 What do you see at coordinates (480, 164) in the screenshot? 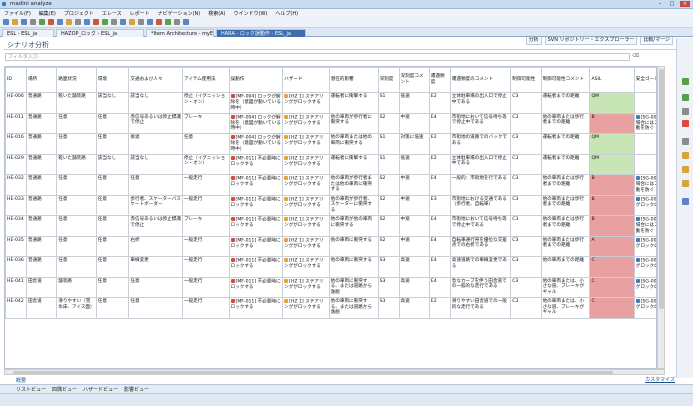
I see `table-cell: 立体駐車場の出入口で停止中である` at bounding box center [480, 164].